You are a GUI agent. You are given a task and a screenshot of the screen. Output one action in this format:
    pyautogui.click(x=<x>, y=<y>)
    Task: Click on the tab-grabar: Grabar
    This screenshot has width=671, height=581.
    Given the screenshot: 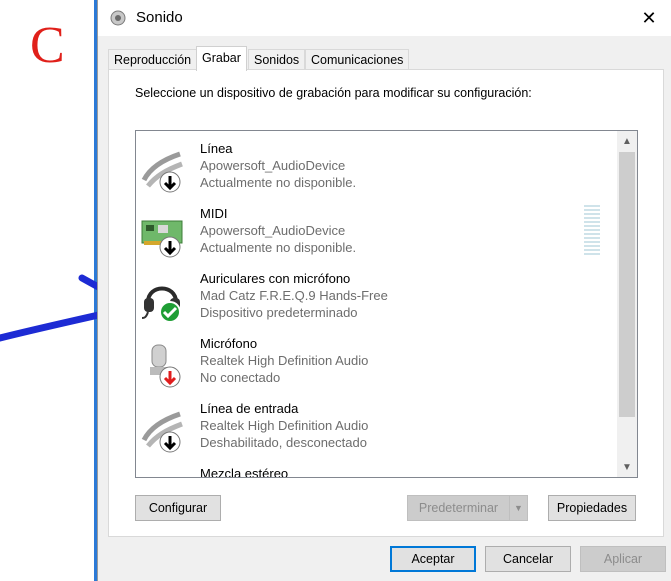 What is the action you would take?
    pyautogui.click(x=221, y=58)
    